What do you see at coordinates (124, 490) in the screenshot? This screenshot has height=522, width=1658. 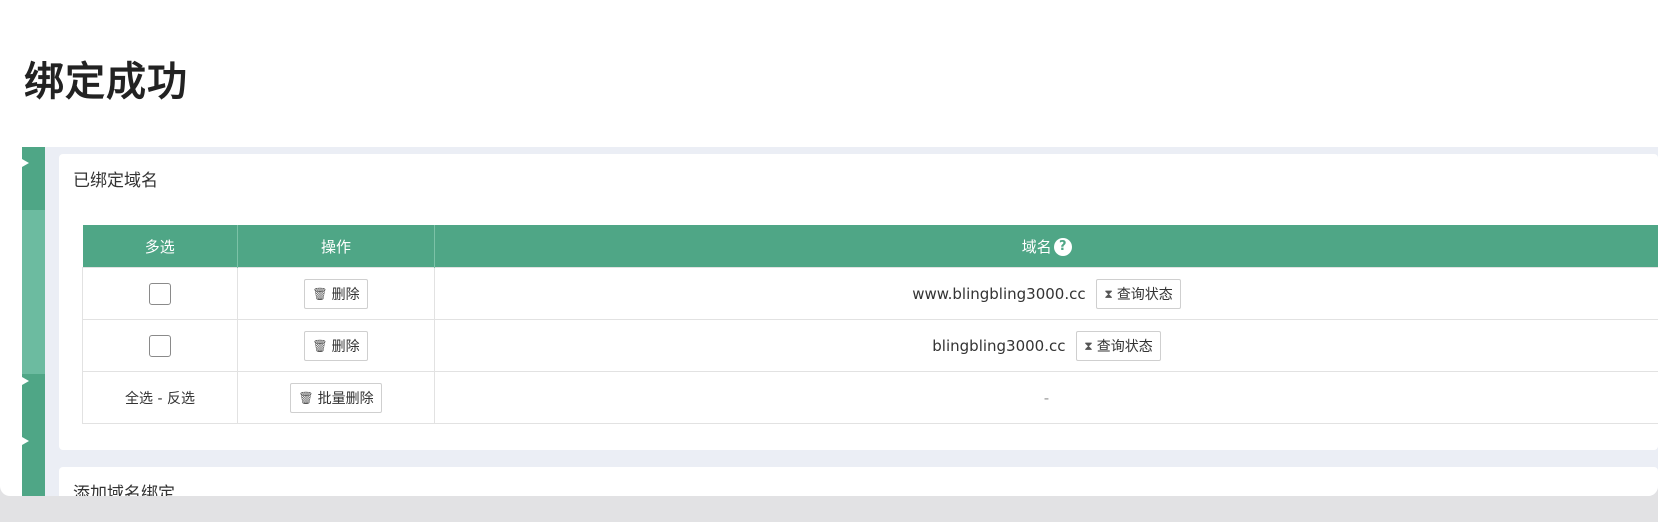 I see `add-domain-title: 添加域名绑定` at bounding box center [124, 490].